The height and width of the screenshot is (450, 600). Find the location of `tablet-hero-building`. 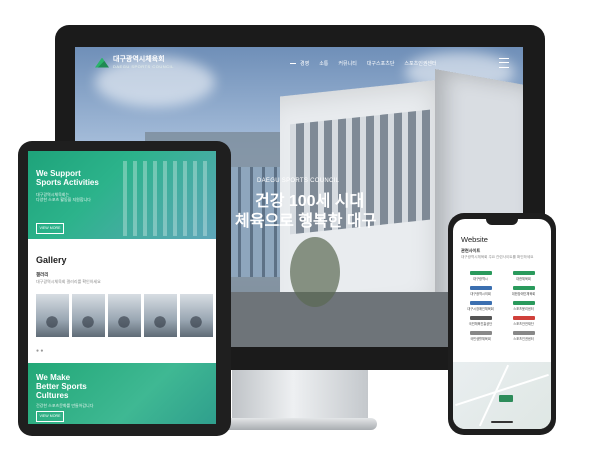

tablet-hero-building is located at coordinates (168, 198).